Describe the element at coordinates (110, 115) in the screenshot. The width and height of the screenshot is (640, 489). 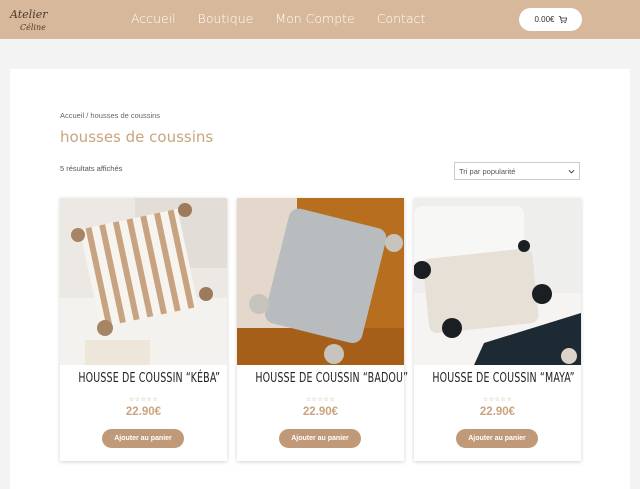
I see `breadcrumb: Accueil / housses de coussins` at that location.